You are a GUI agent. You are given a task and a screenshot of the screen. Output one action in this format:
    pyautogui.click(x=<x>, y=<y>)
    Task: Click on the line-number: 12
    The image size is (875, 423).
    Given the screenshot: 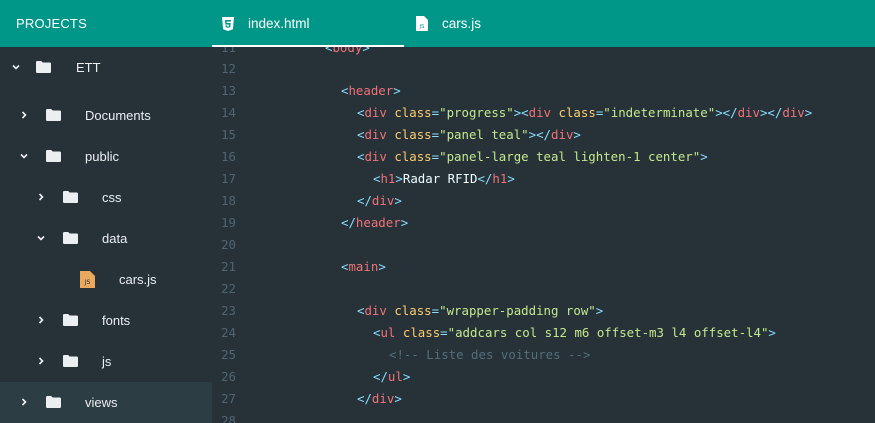 What is the action you would take?
    pyautogui.click(x=228, y=68)
    